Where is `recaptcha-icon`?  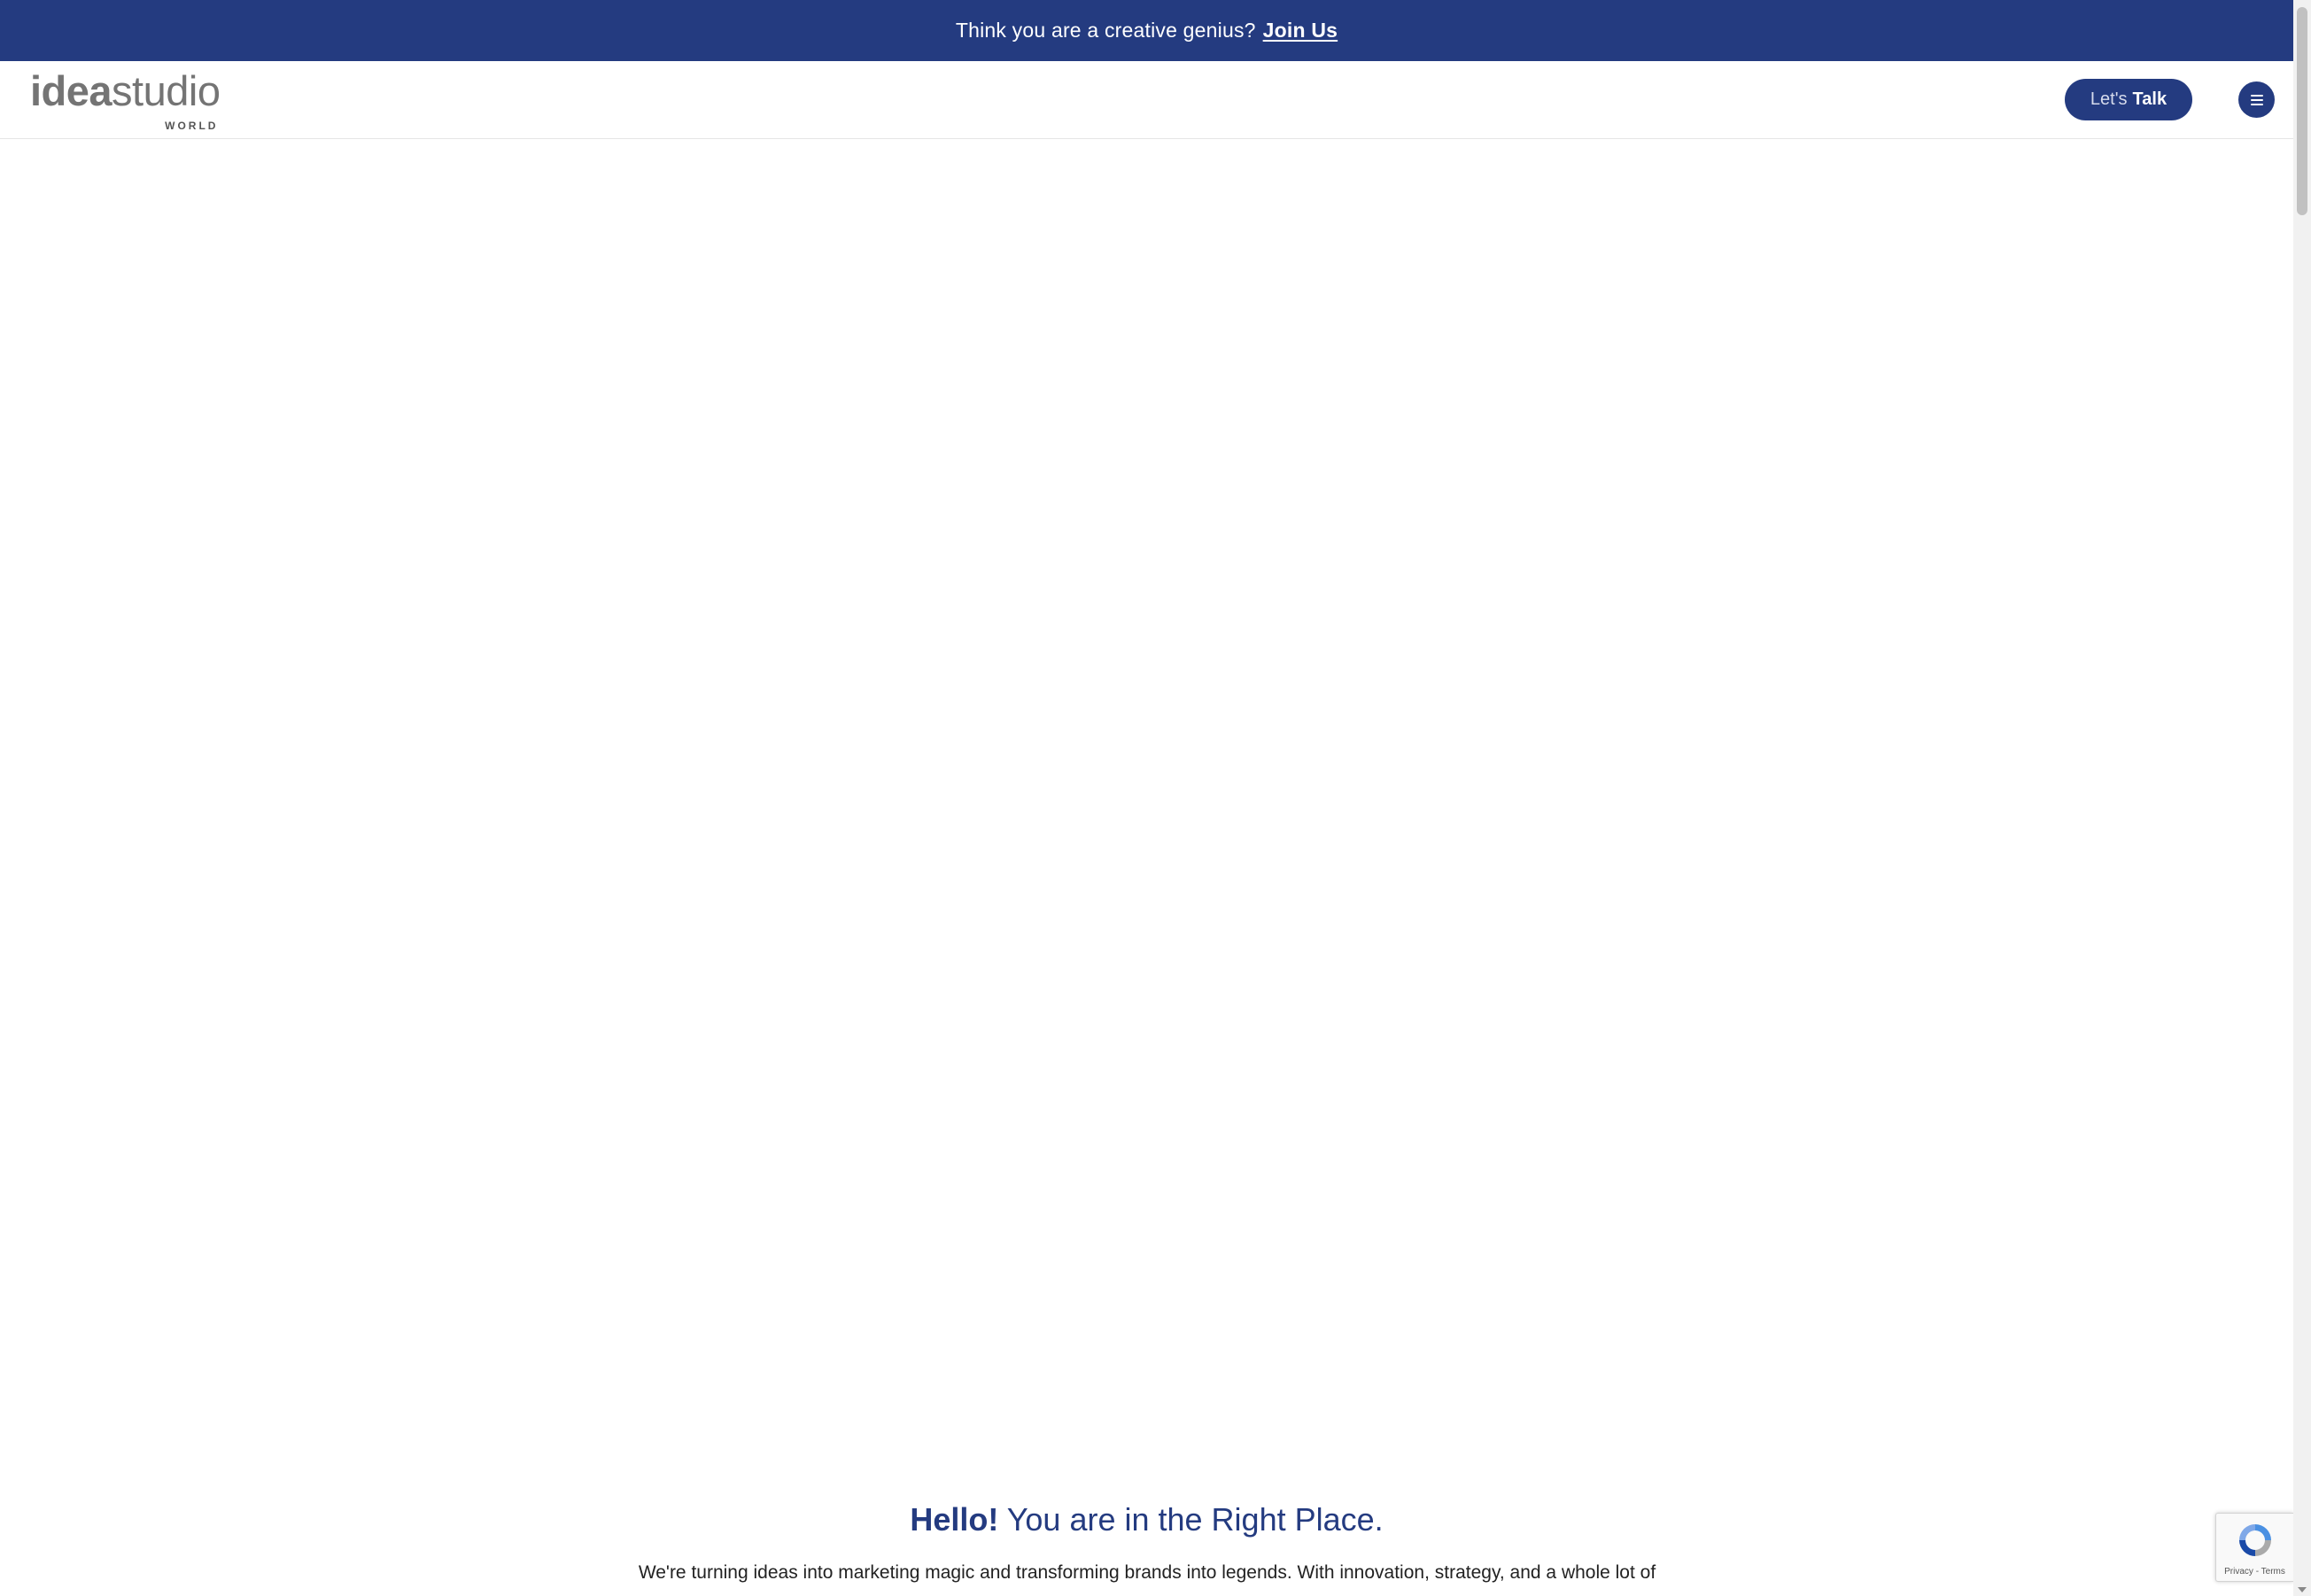
recaptcha-icon is located at coordinates (2255, 1540).